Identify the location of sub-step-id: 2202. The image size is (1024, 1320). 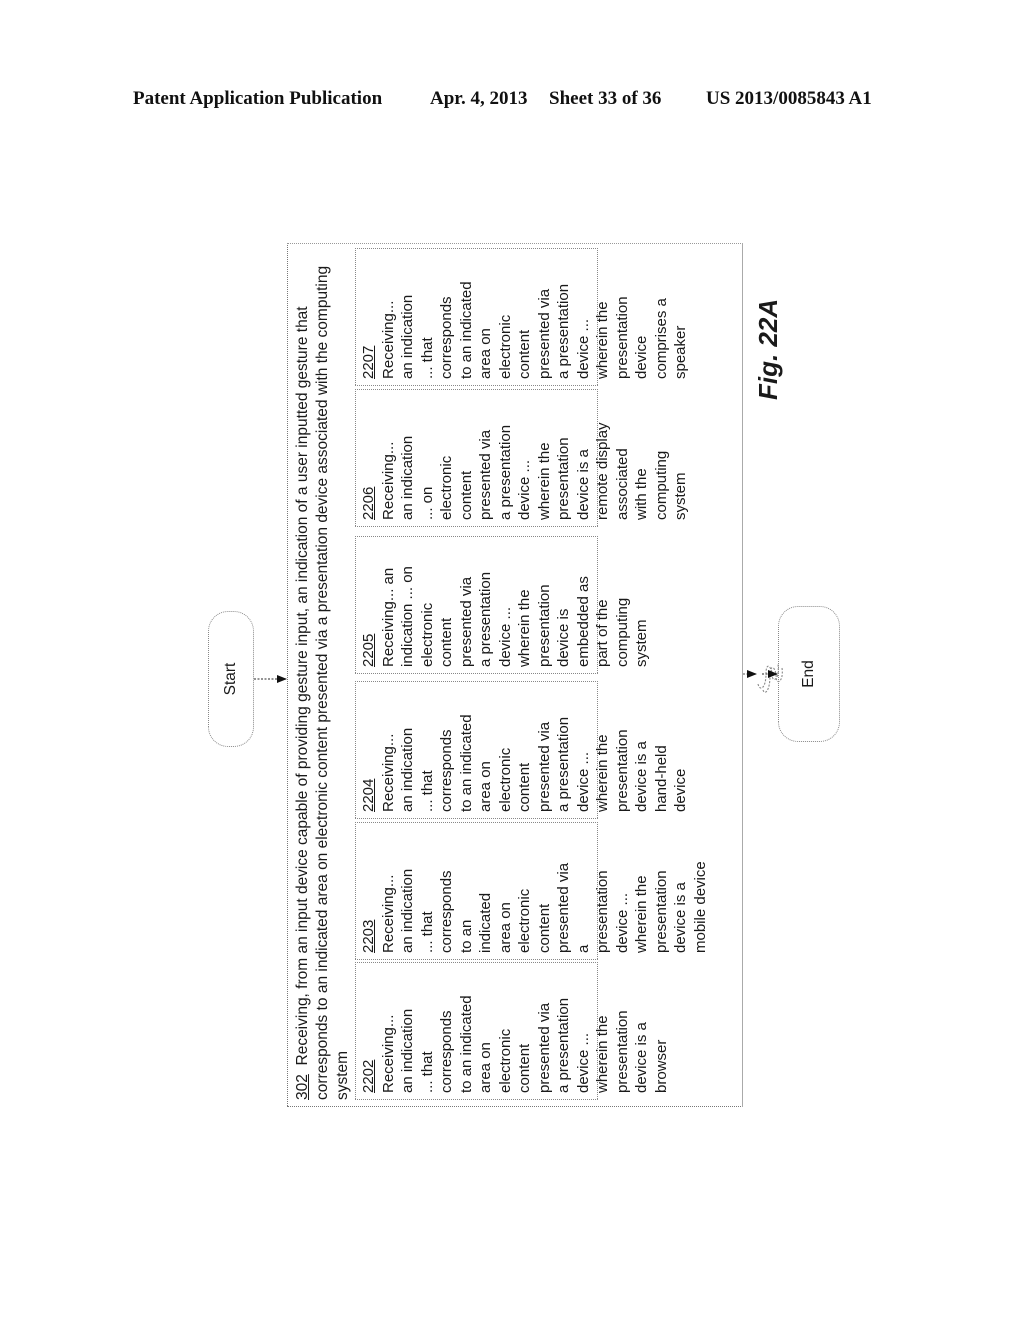
(368, 1076).